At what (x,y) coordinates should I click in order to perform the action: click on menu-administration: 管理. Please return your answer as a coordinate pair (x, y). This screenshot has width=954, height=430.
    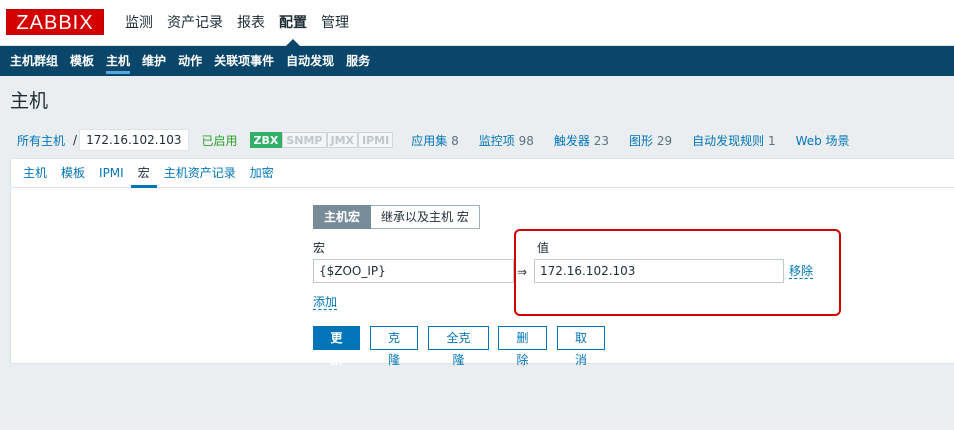
    Looking at the image, I should click on (335, 23).